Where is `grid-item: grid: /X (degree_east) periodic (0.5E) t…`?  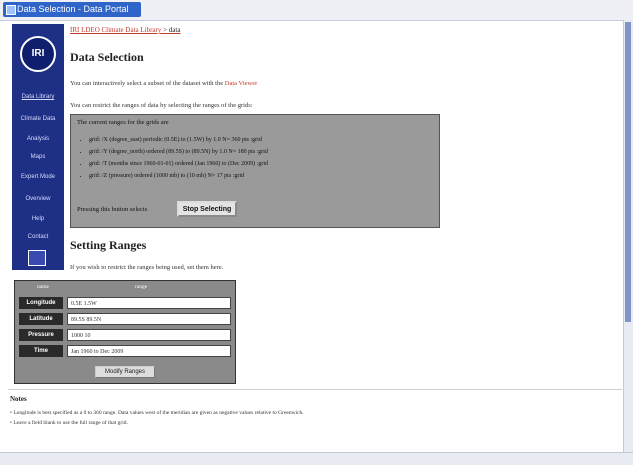 grid-item: grid: /X (degree_east) periodic (0.5E) t… is located at coordinates (178, 140).